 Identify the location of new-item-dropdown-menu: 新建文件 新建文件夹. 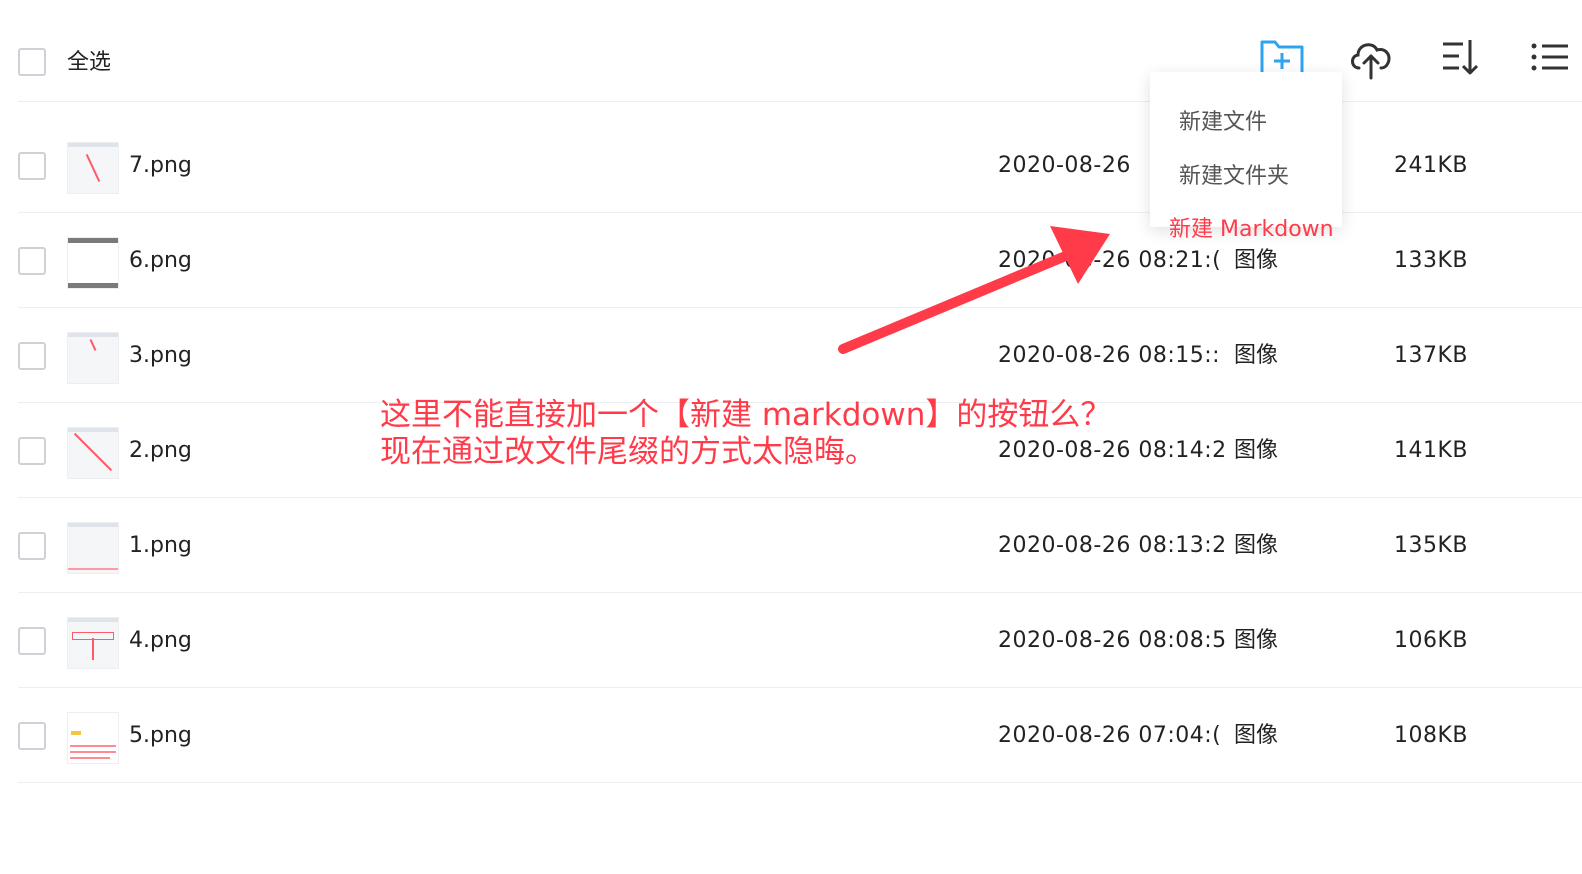
(1246, 149).